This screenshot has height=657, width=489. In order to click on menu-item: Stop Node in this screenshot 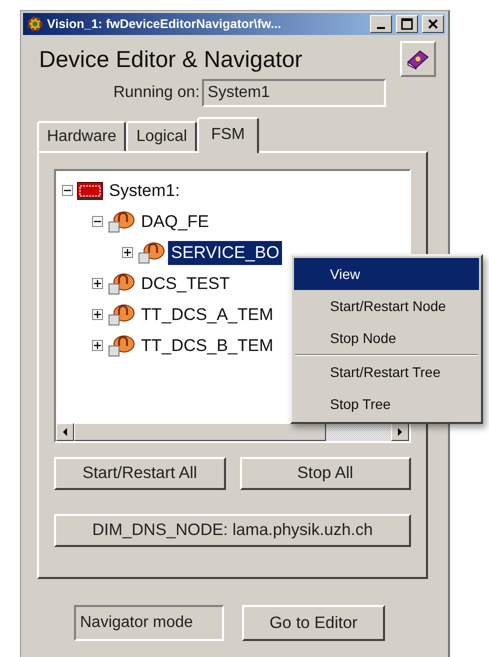, I will do `click(386, 338)`.